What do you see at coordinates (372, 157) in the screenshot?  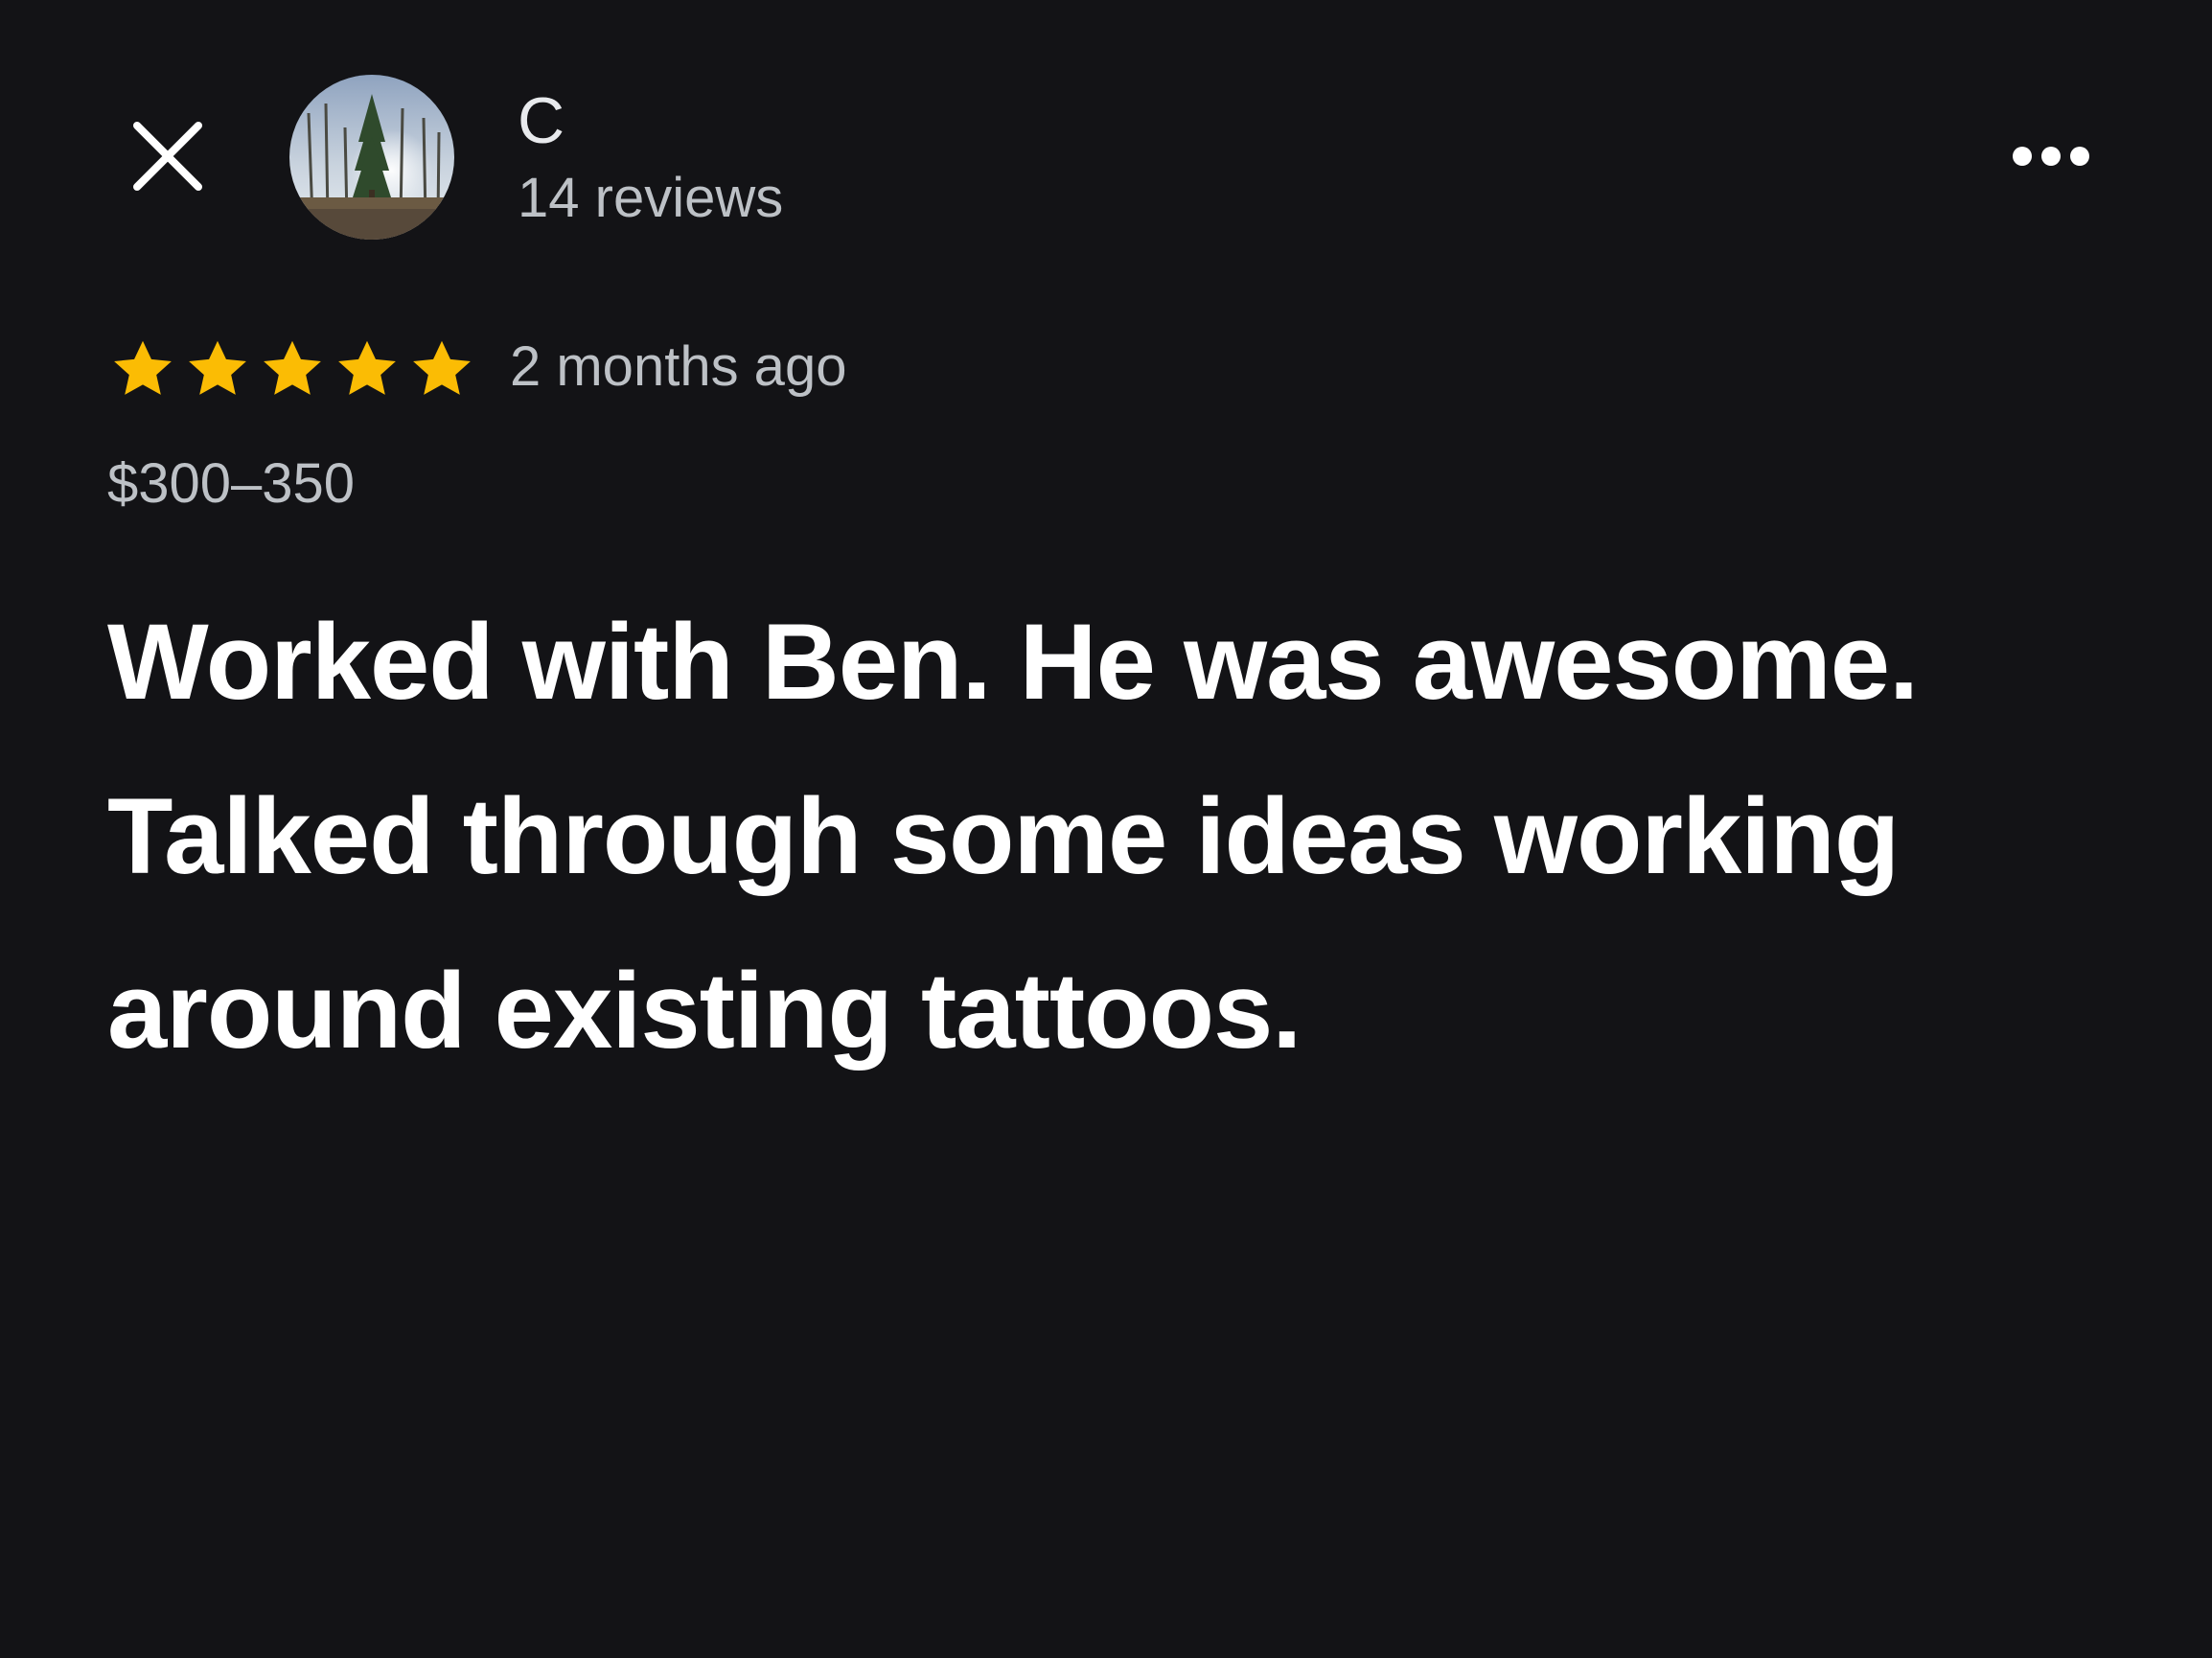 I see `avatar` at bounding box center [372, 157].